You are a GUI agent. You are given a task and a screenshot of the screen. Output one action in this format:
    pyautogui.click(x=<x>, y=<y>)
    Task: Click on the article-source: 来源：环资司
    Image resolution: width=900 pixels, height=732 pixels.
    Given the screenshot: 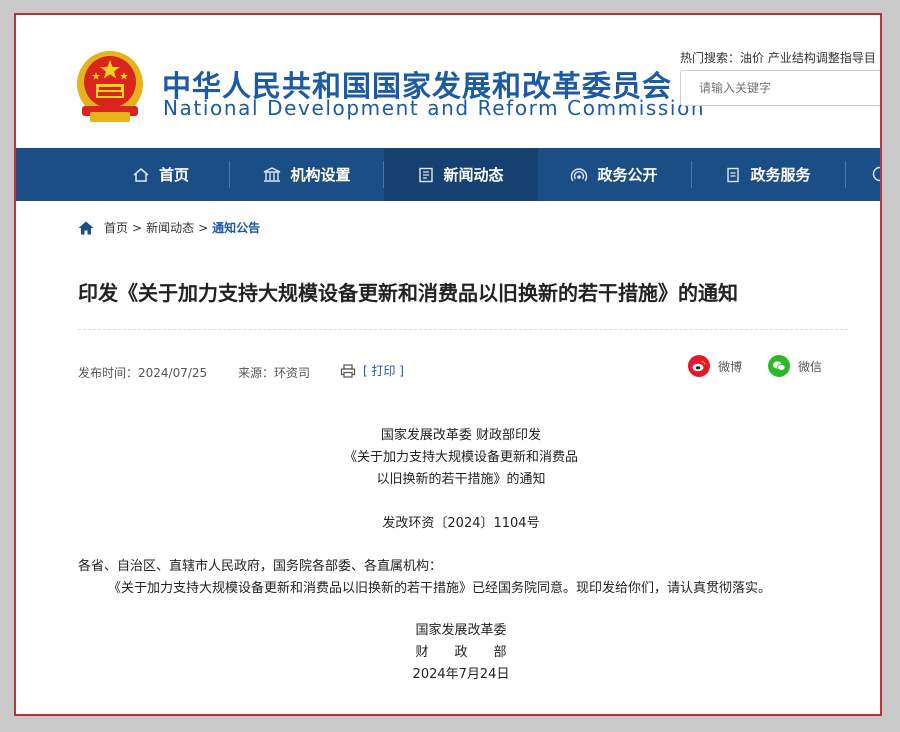 What is the action you would take?
    pyautogui.click(x=274, y=373)
    